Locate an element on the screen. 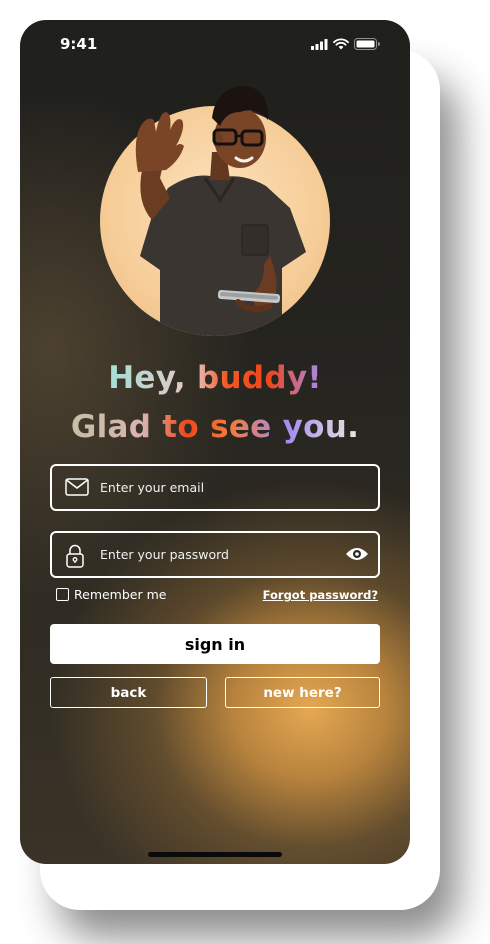 This screenshot has height=944, width=490. headline-welcome: Glad to see you. is located at coordinates (215, 427).